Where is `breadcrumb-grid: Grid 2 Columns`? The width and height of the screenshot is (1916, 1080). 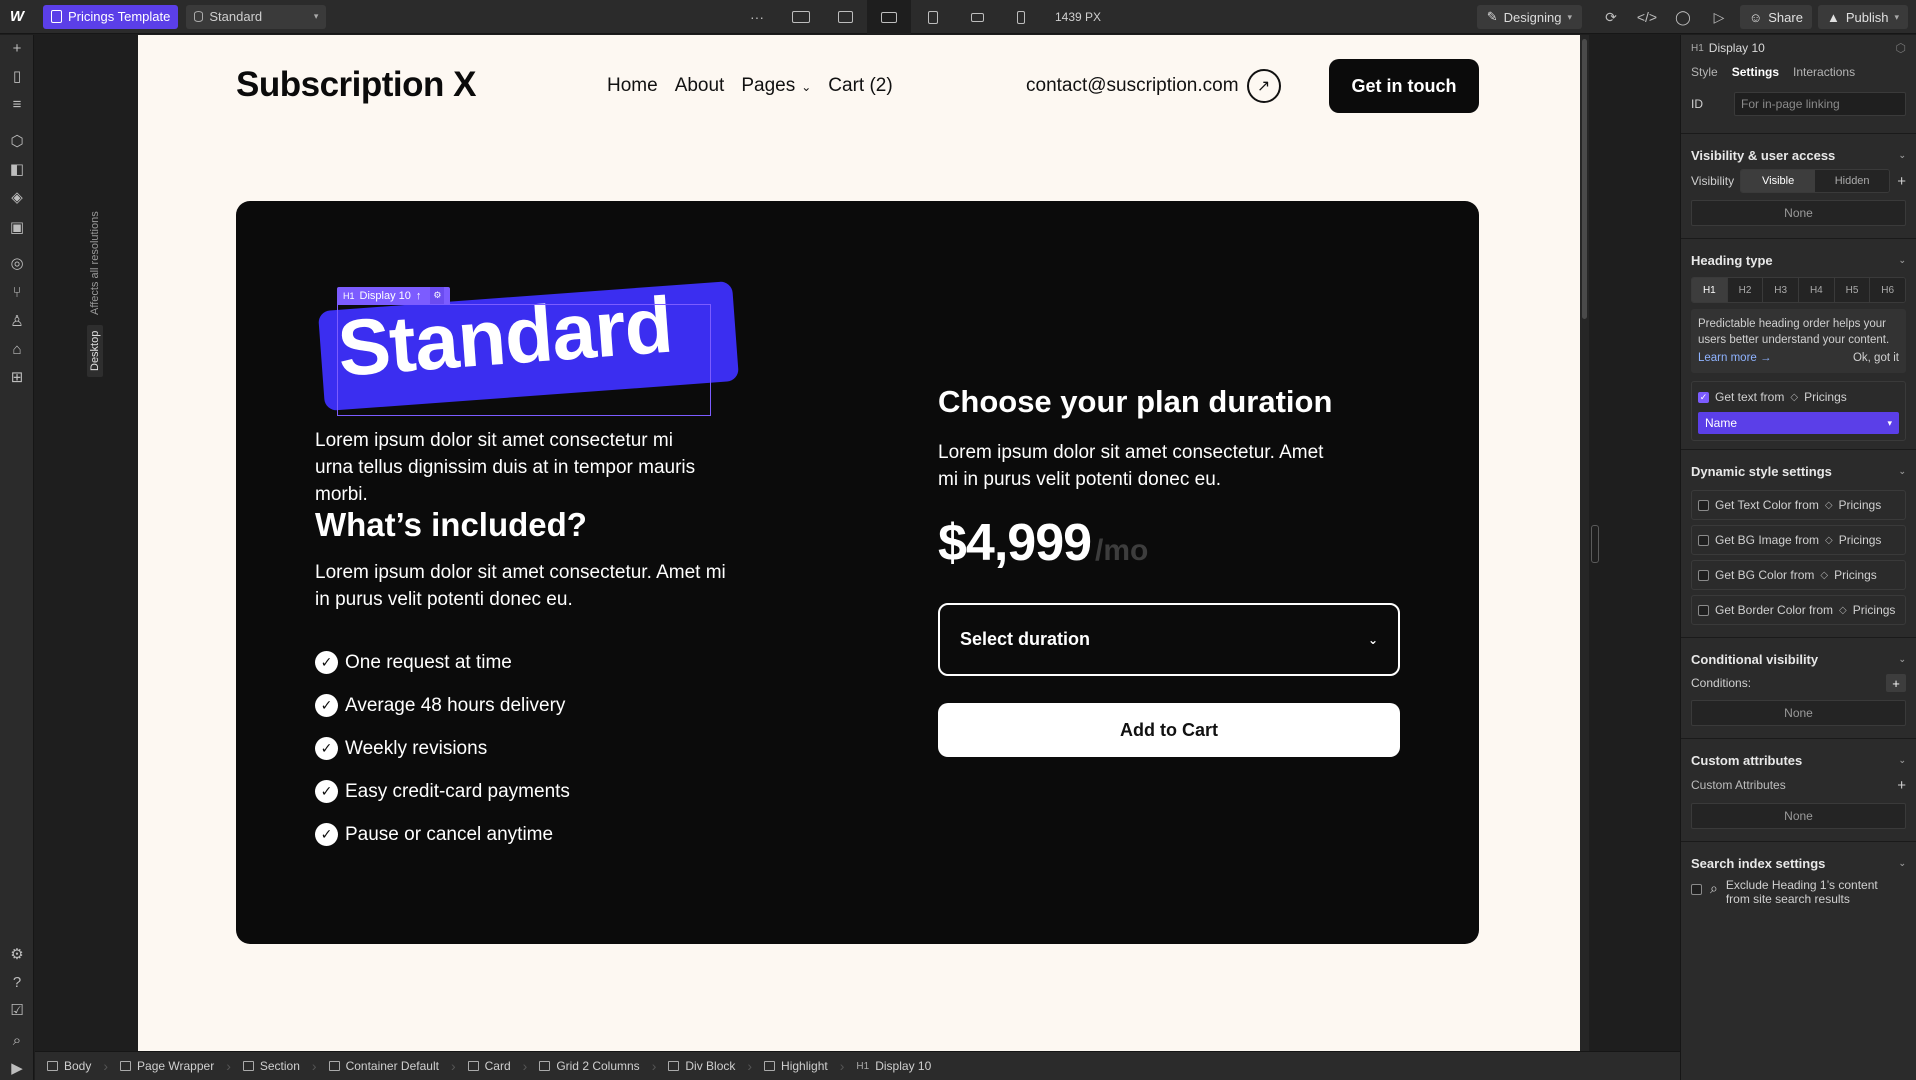
breadcrumb-grid: Grid 2 Columns is located at coordinates (595, 1066).